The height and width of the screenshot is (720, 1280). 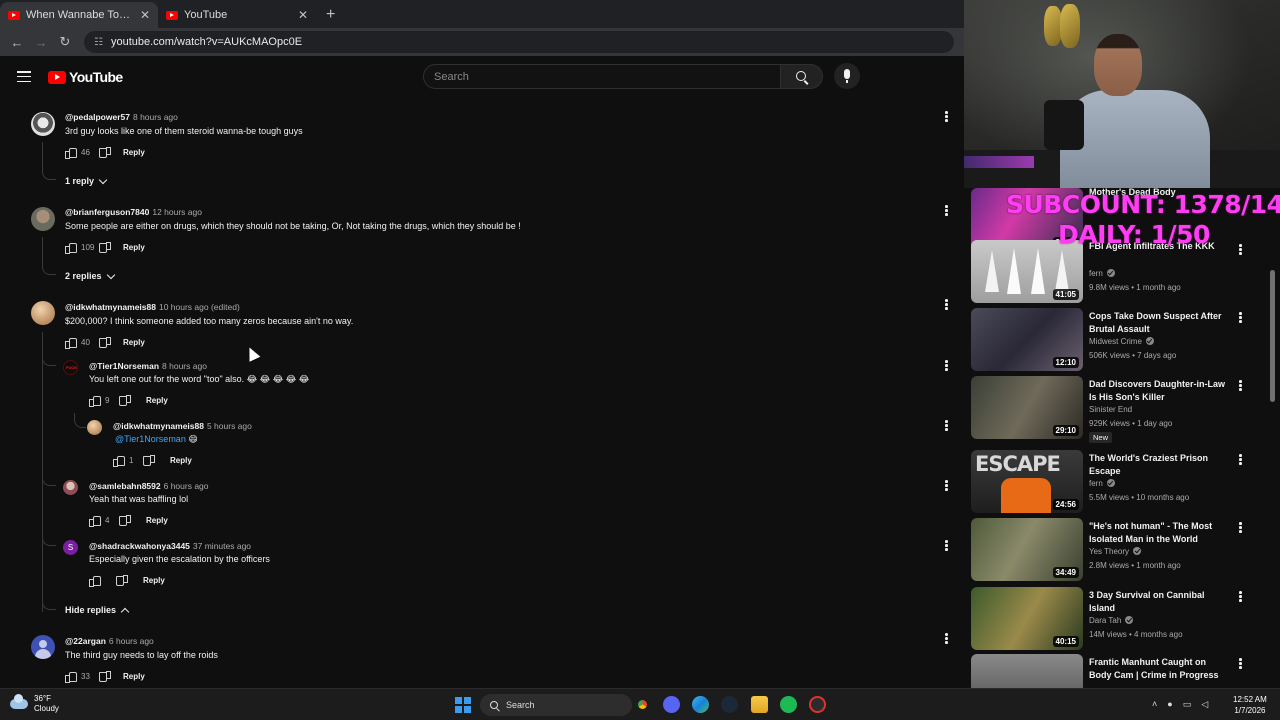 What do you see at coordinates (65, 42) in the screenshot?
I see `reload-icon: ↻` at bounding box center [65, 42].